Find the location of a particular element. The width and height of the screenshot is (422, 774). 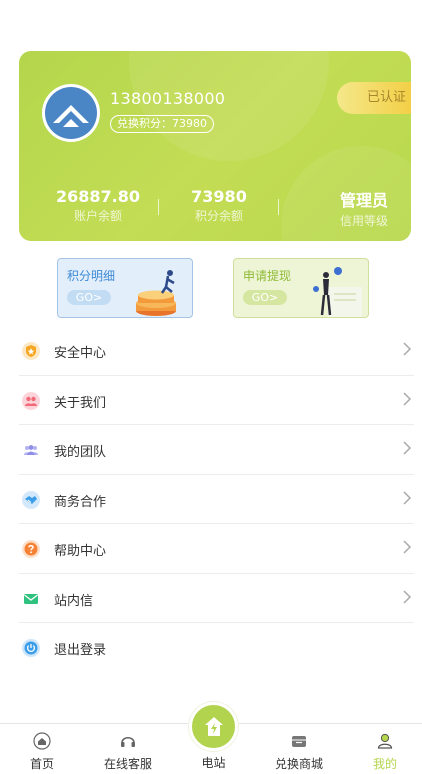

stat-points: 73980 积分余额 is located at coordinates (219, 205).